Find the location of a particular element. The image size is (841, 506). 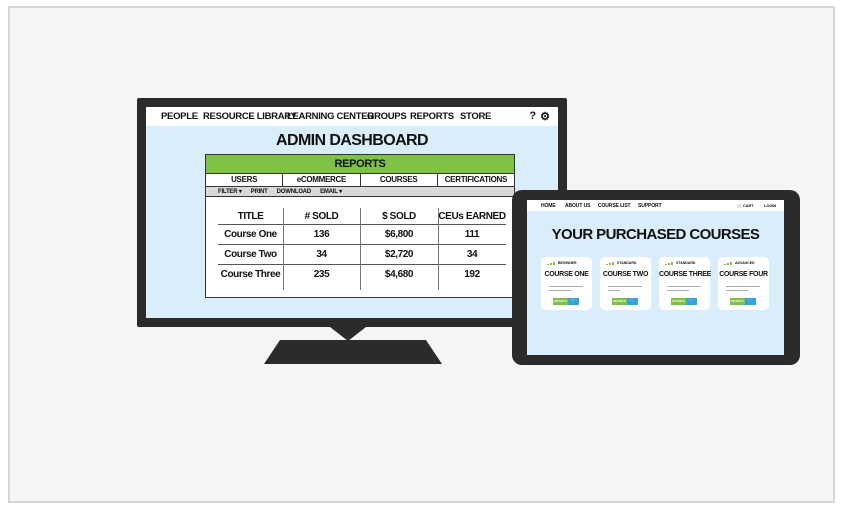

table-row: Course Two 34 $2,720 34 is located at coordinates (362, 254).